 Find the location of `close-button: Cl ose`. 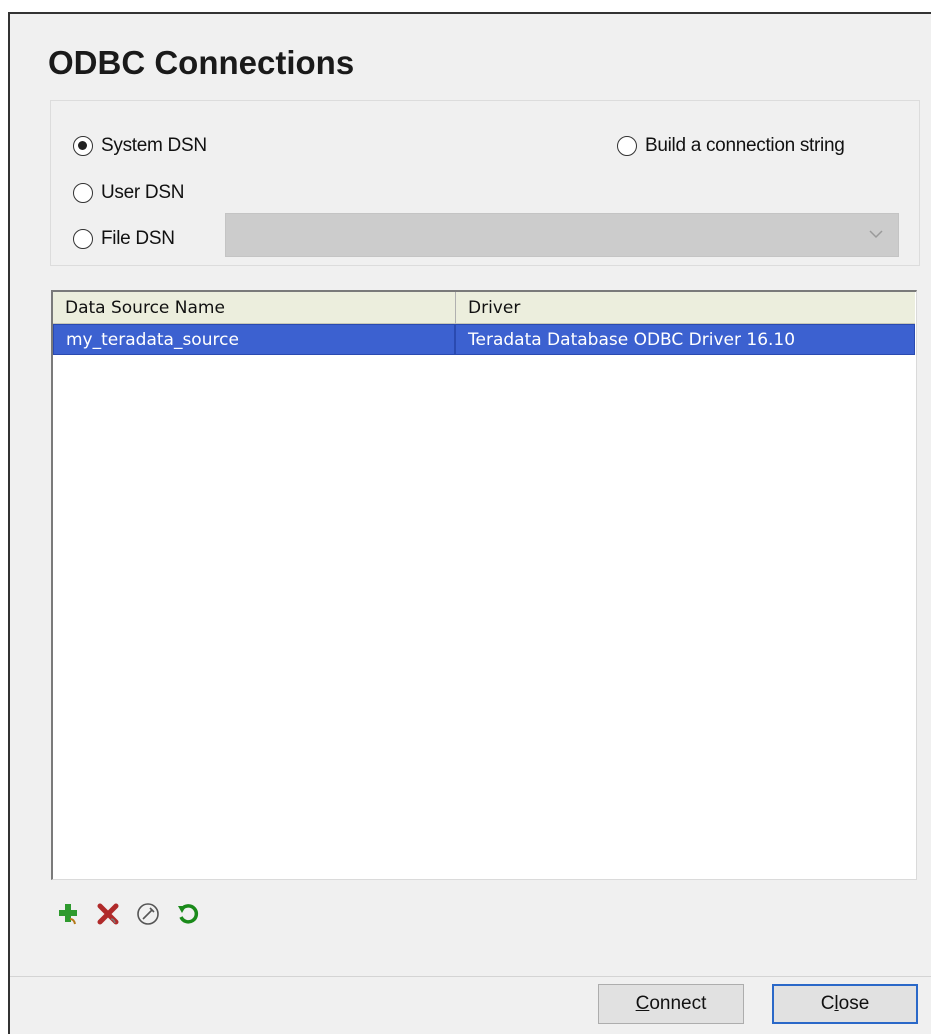

close-button: Cl ose is located at coordinates (845, 1004).